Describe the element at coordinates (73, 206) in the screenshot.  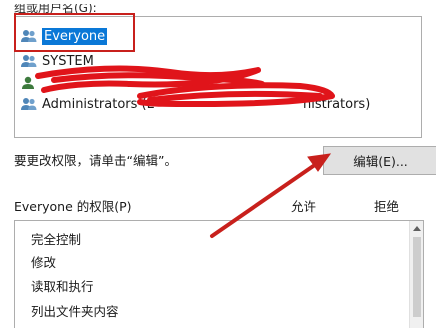
I see `permissions-label: Everyone 的权限(P)` at that location.